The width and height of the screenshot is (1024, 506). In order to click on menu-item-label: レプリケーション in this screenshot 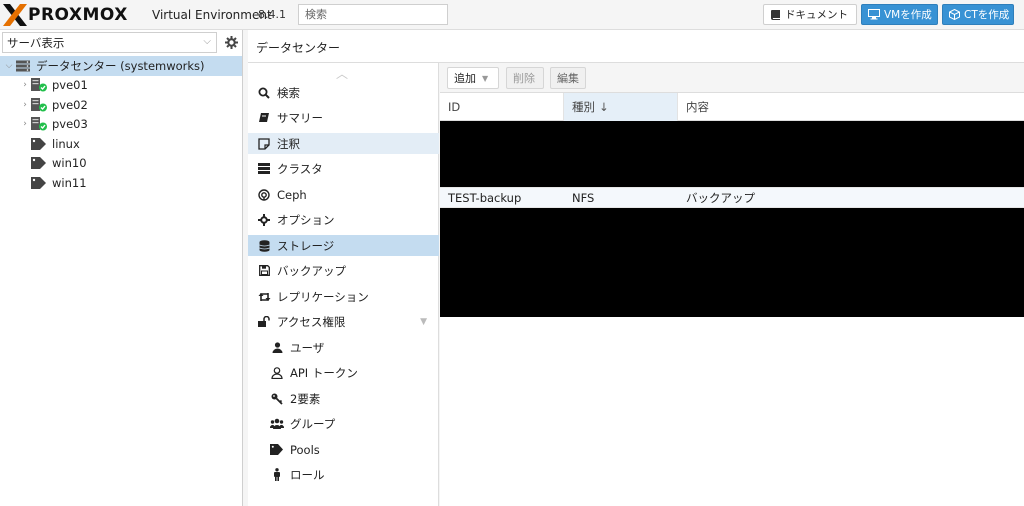, I will do `click(323, 296)`.